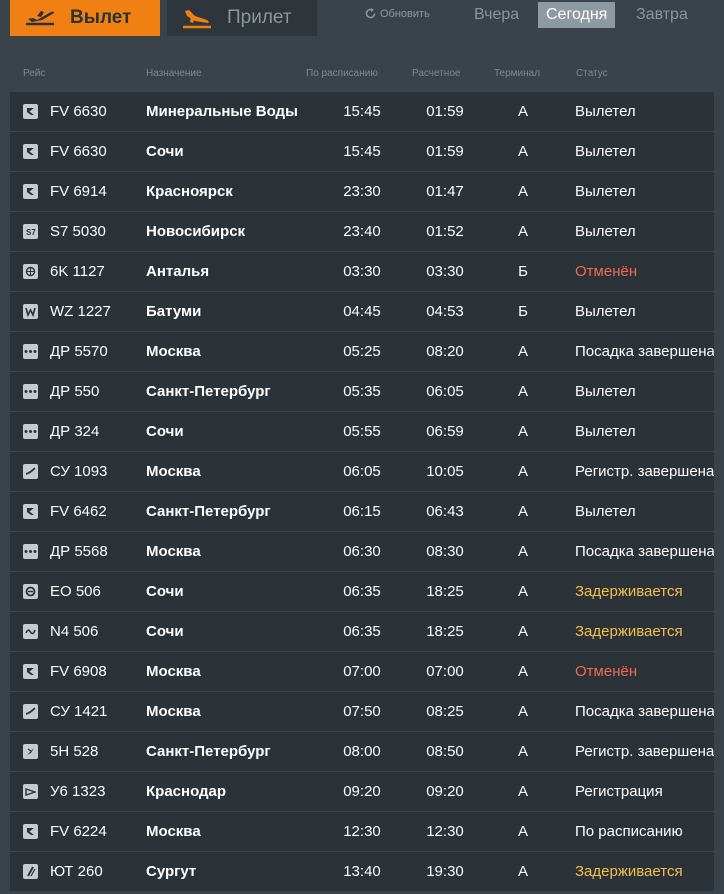 This screenshot has width=724, height=894. I want to click on flight-status: Задерживается, so click(629, 631).